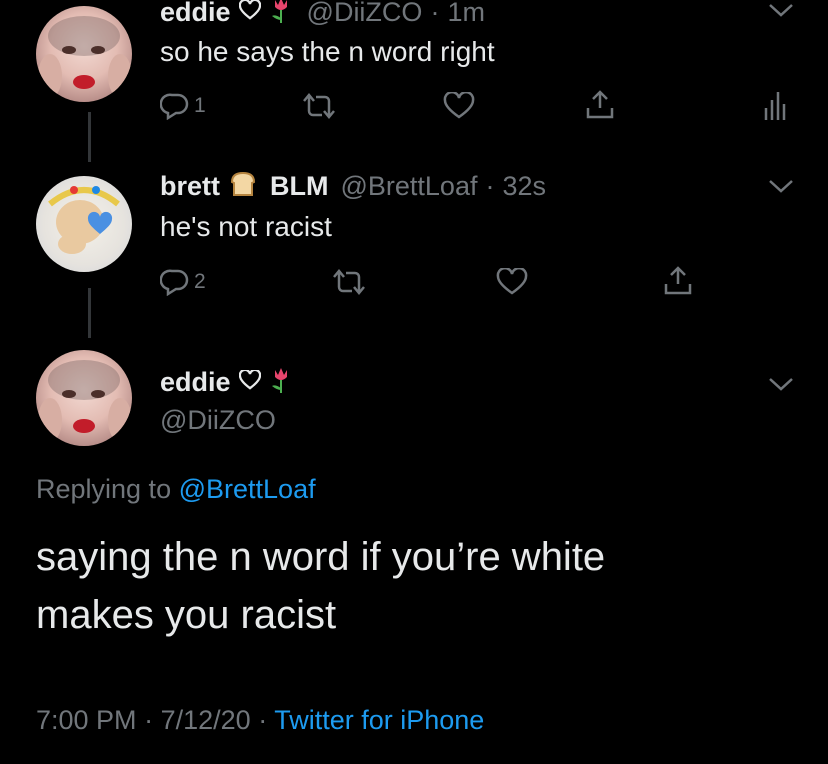 Image resolution: width=828 pixels, height=764 pixels. What do you see at coordinates (176, 489) in the screenshot?
I see `replying-to: Replying to @BrettLoaf` at bounding box center [176, 489].